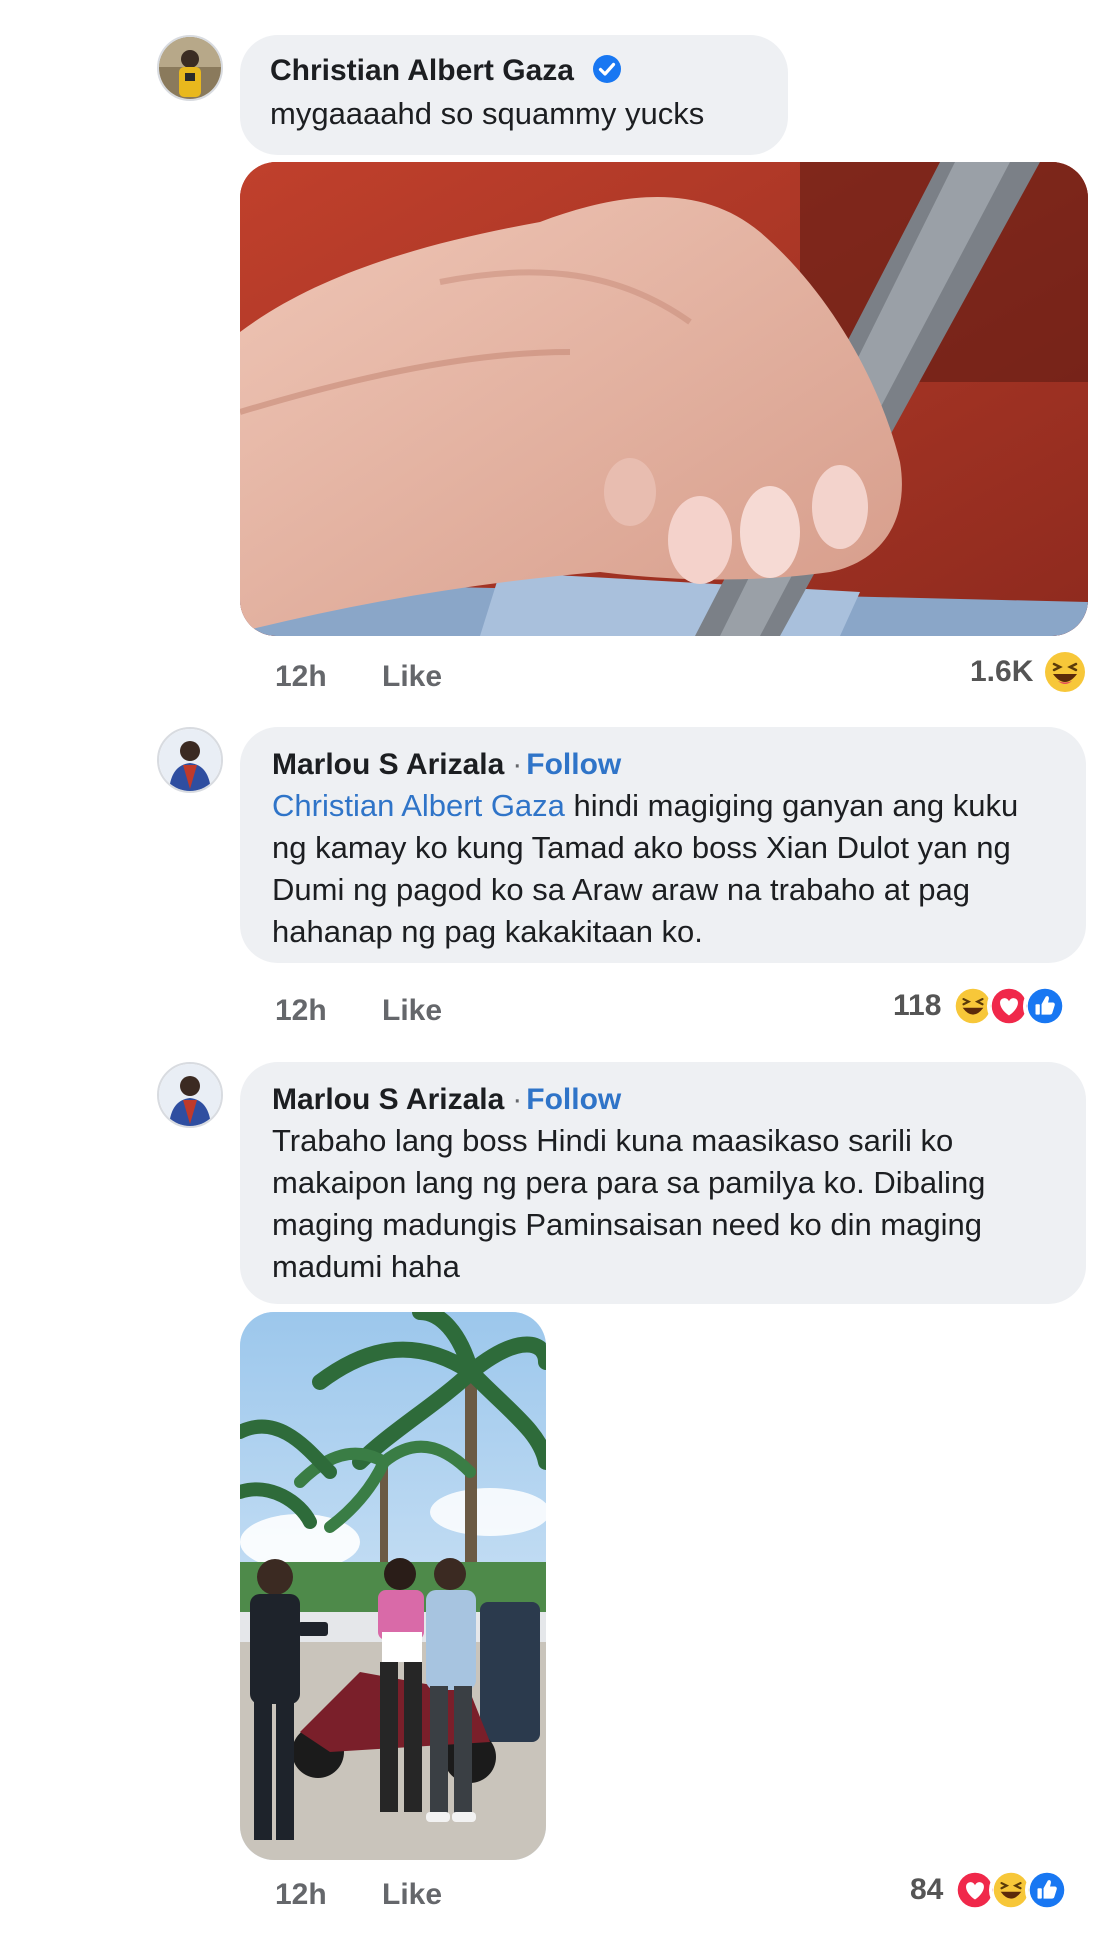 The height and width of the screenshot is (1942, 1120). I want to click on reaction-count: 1.6K, so click(1002, 671).